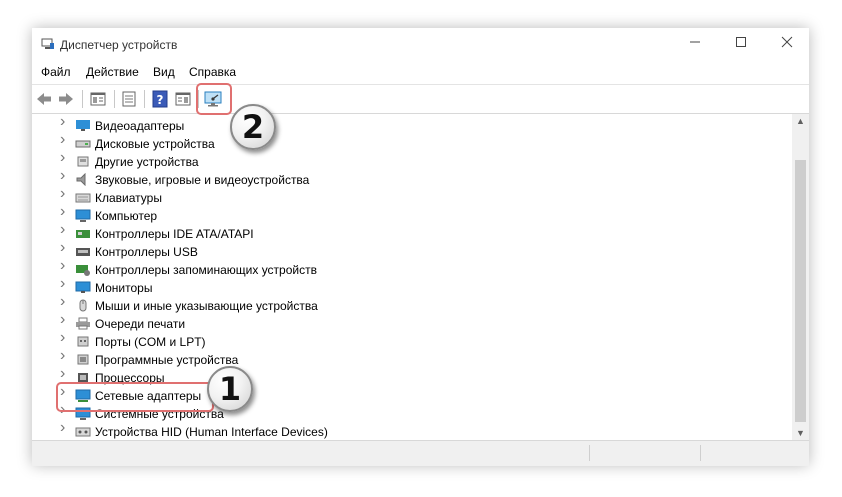 Image resolution: width=842 pixels, height=497 pixels. I want to click on tree-item: › Очереди печати, so click(420, 322).